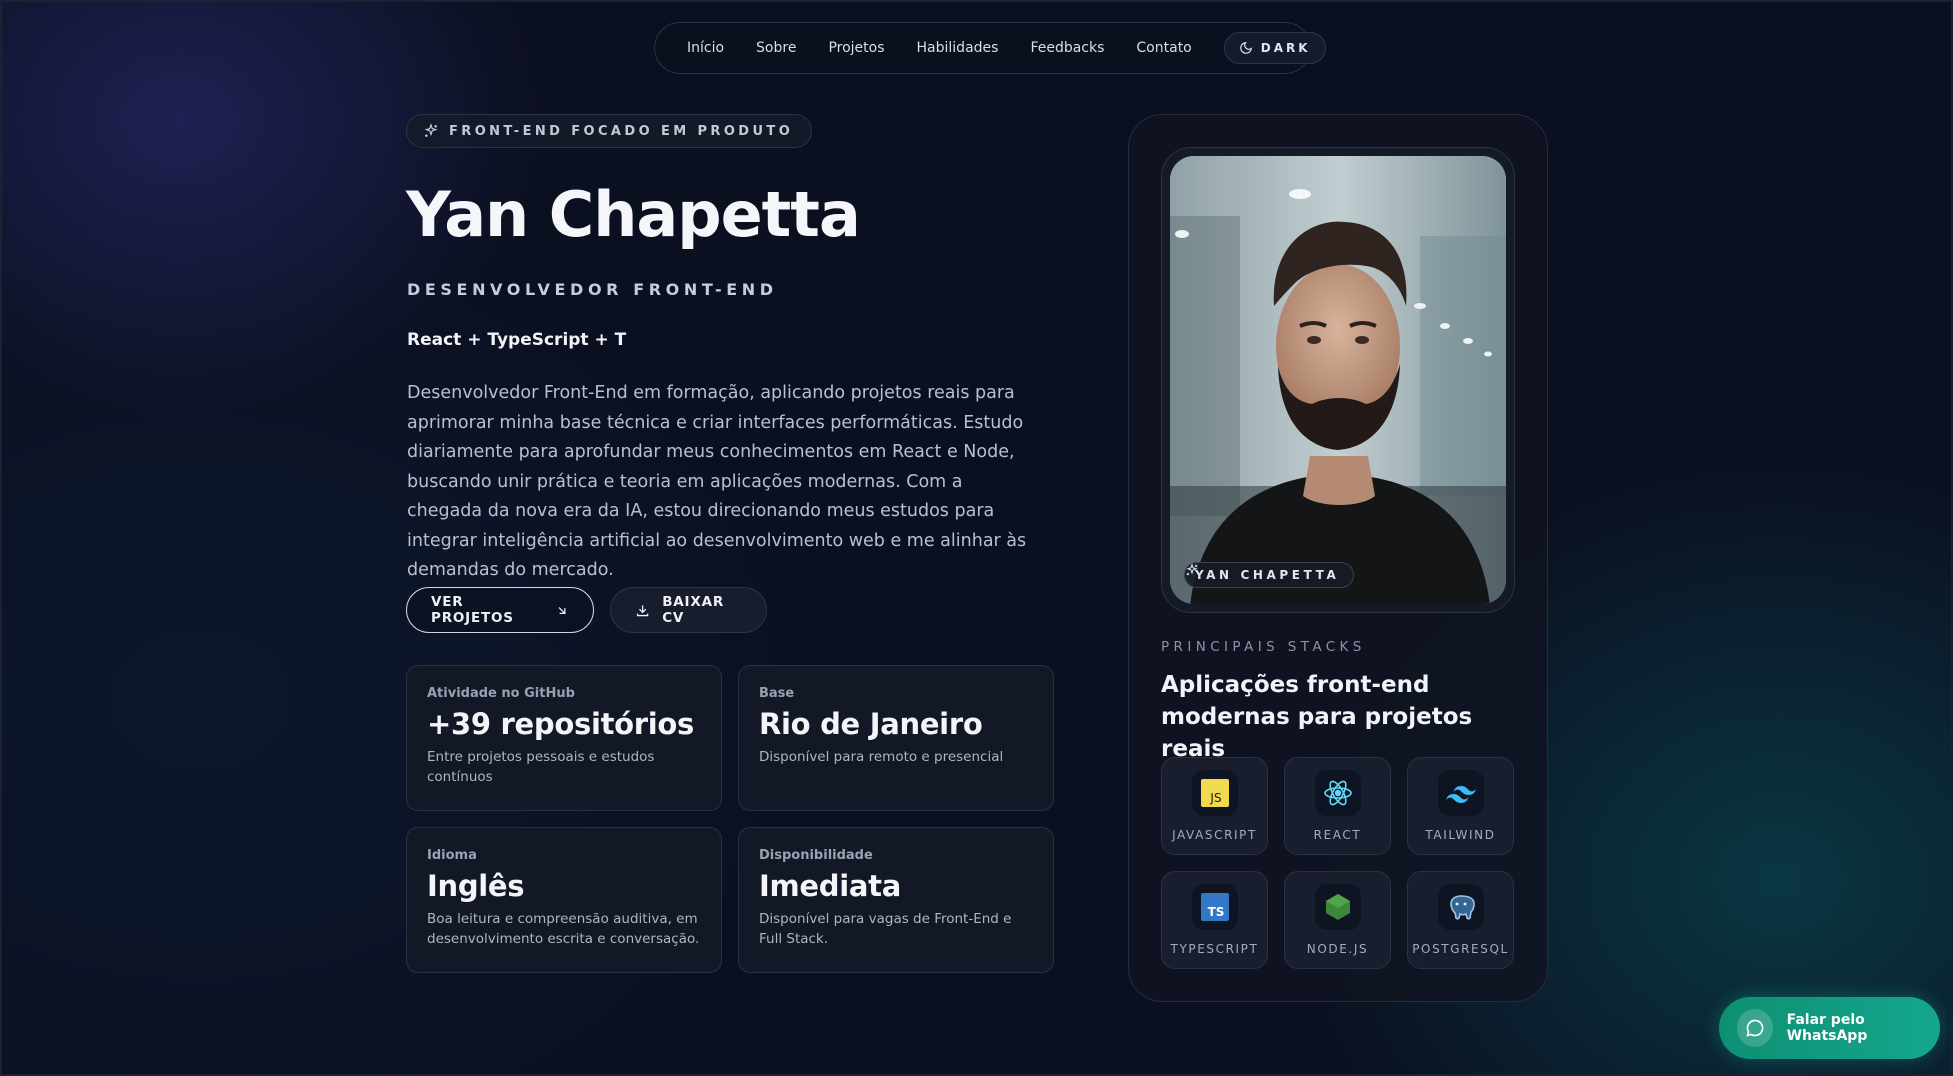 The image size is (1953, 1076). What do you see at coordinates (830, 886) in the screenshot?
I see `info-card-value: Imediata` at bounding box center [830, 886].